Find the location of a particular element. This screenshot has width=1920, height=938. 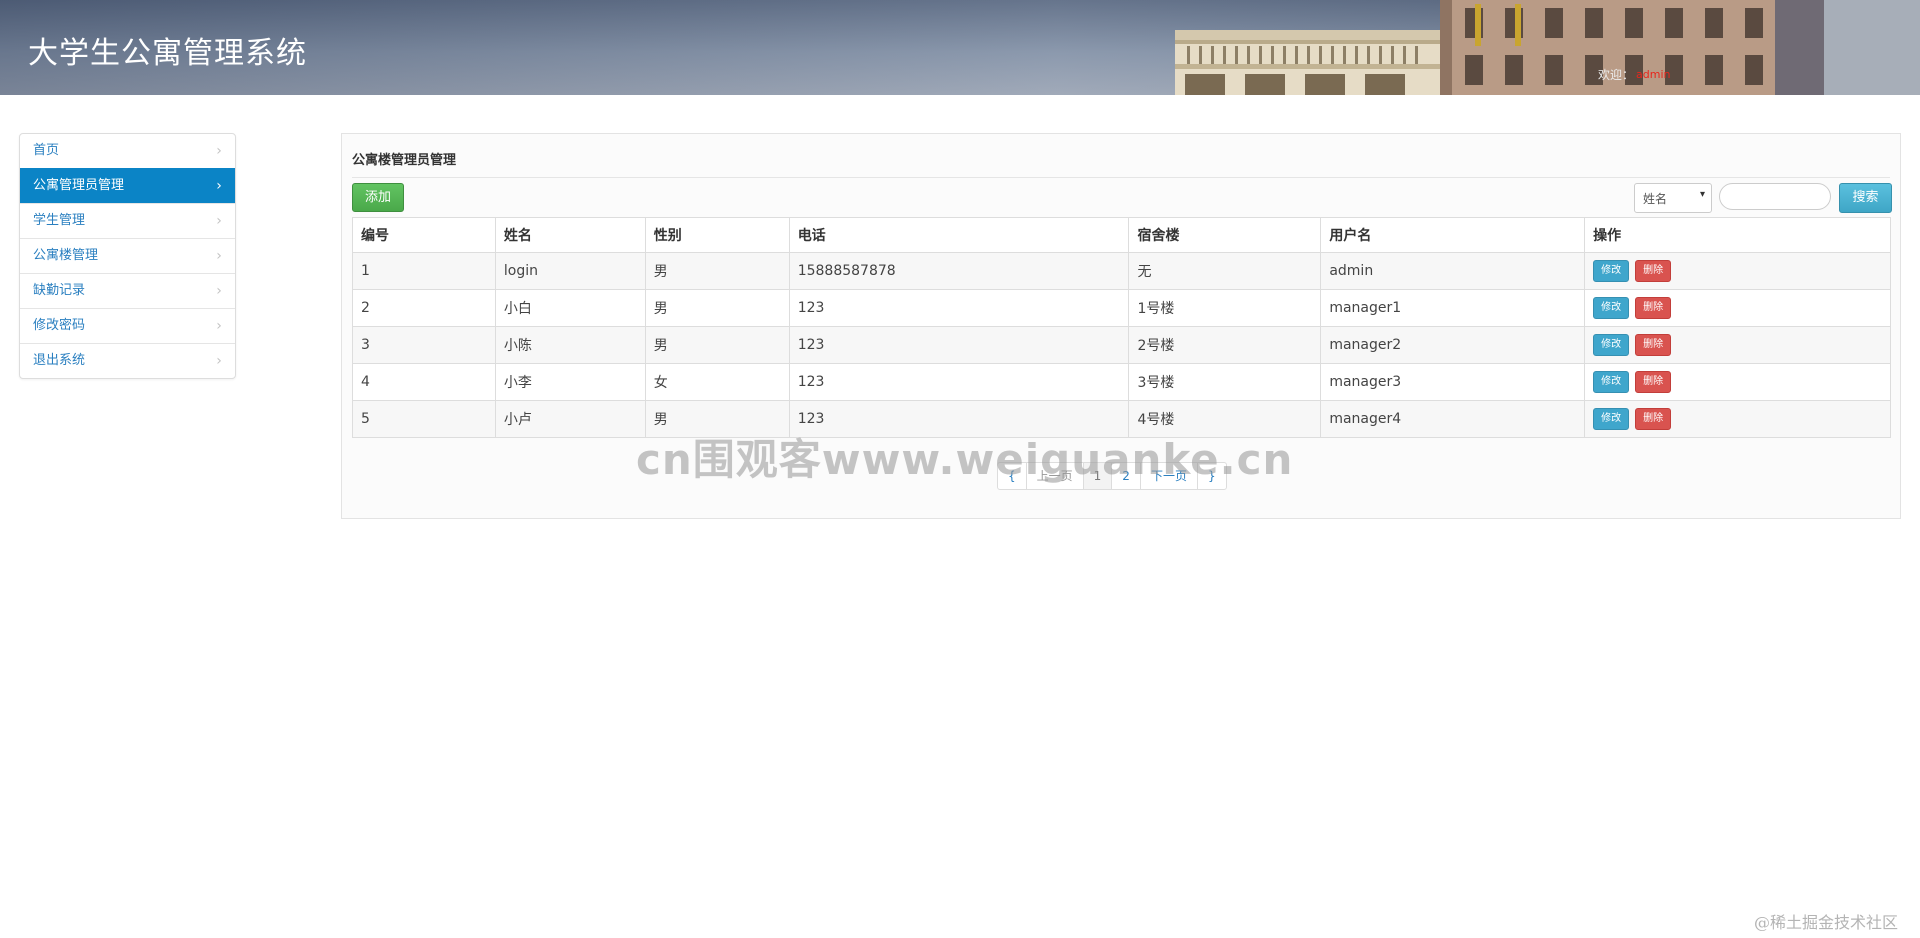

current-user-name: admin is located at coordinates (1653, 74).